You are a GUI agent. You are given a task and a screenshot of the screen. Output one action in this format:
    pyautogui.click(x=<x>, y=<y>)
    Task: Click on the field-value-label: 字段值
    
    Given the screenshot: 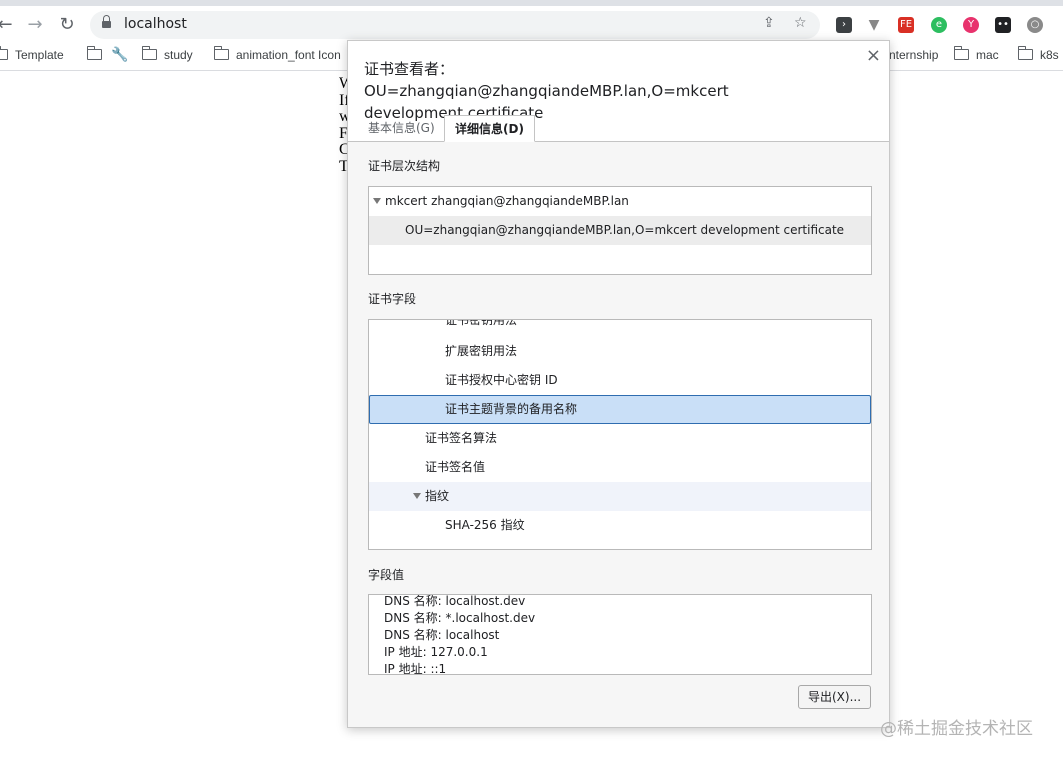 What is the action you would take?
    pyautogui.click(x=386, y=575)
    